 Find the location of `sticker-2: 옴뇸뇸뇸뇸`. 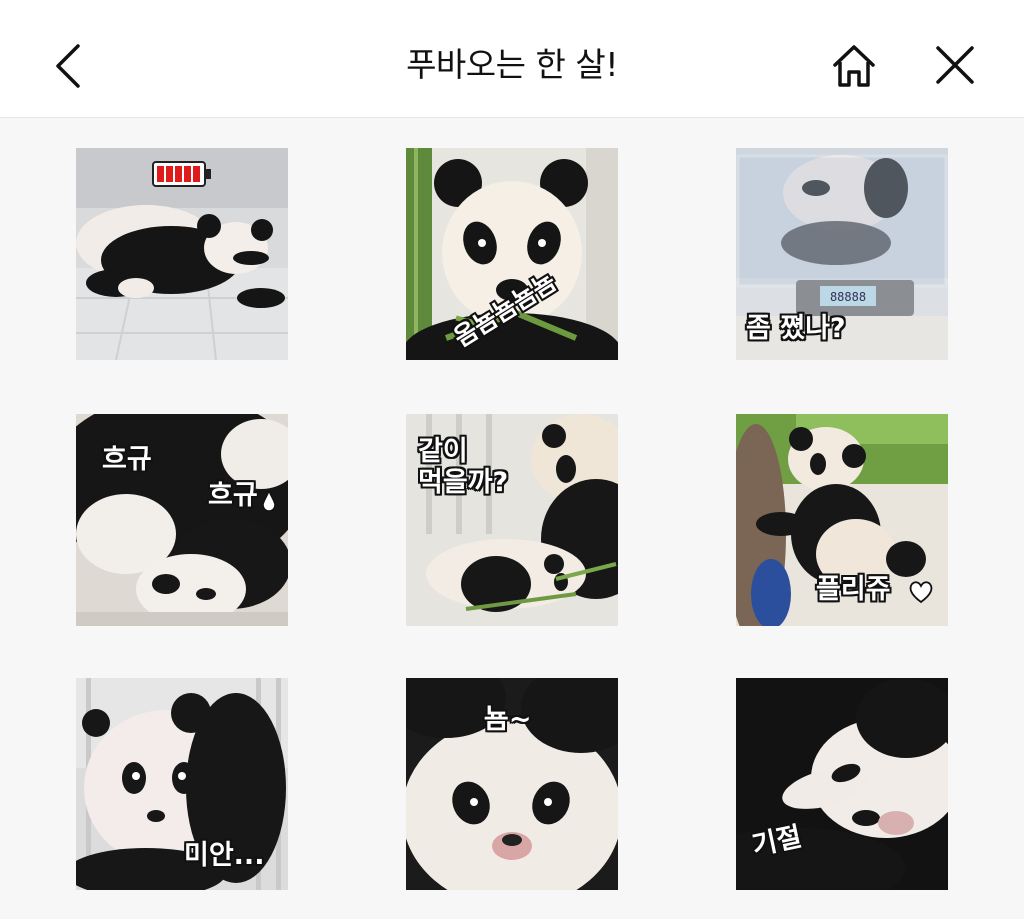

sticker-2: 옴뇸뇸뇸뇸 is located at coordinates (512, 254).